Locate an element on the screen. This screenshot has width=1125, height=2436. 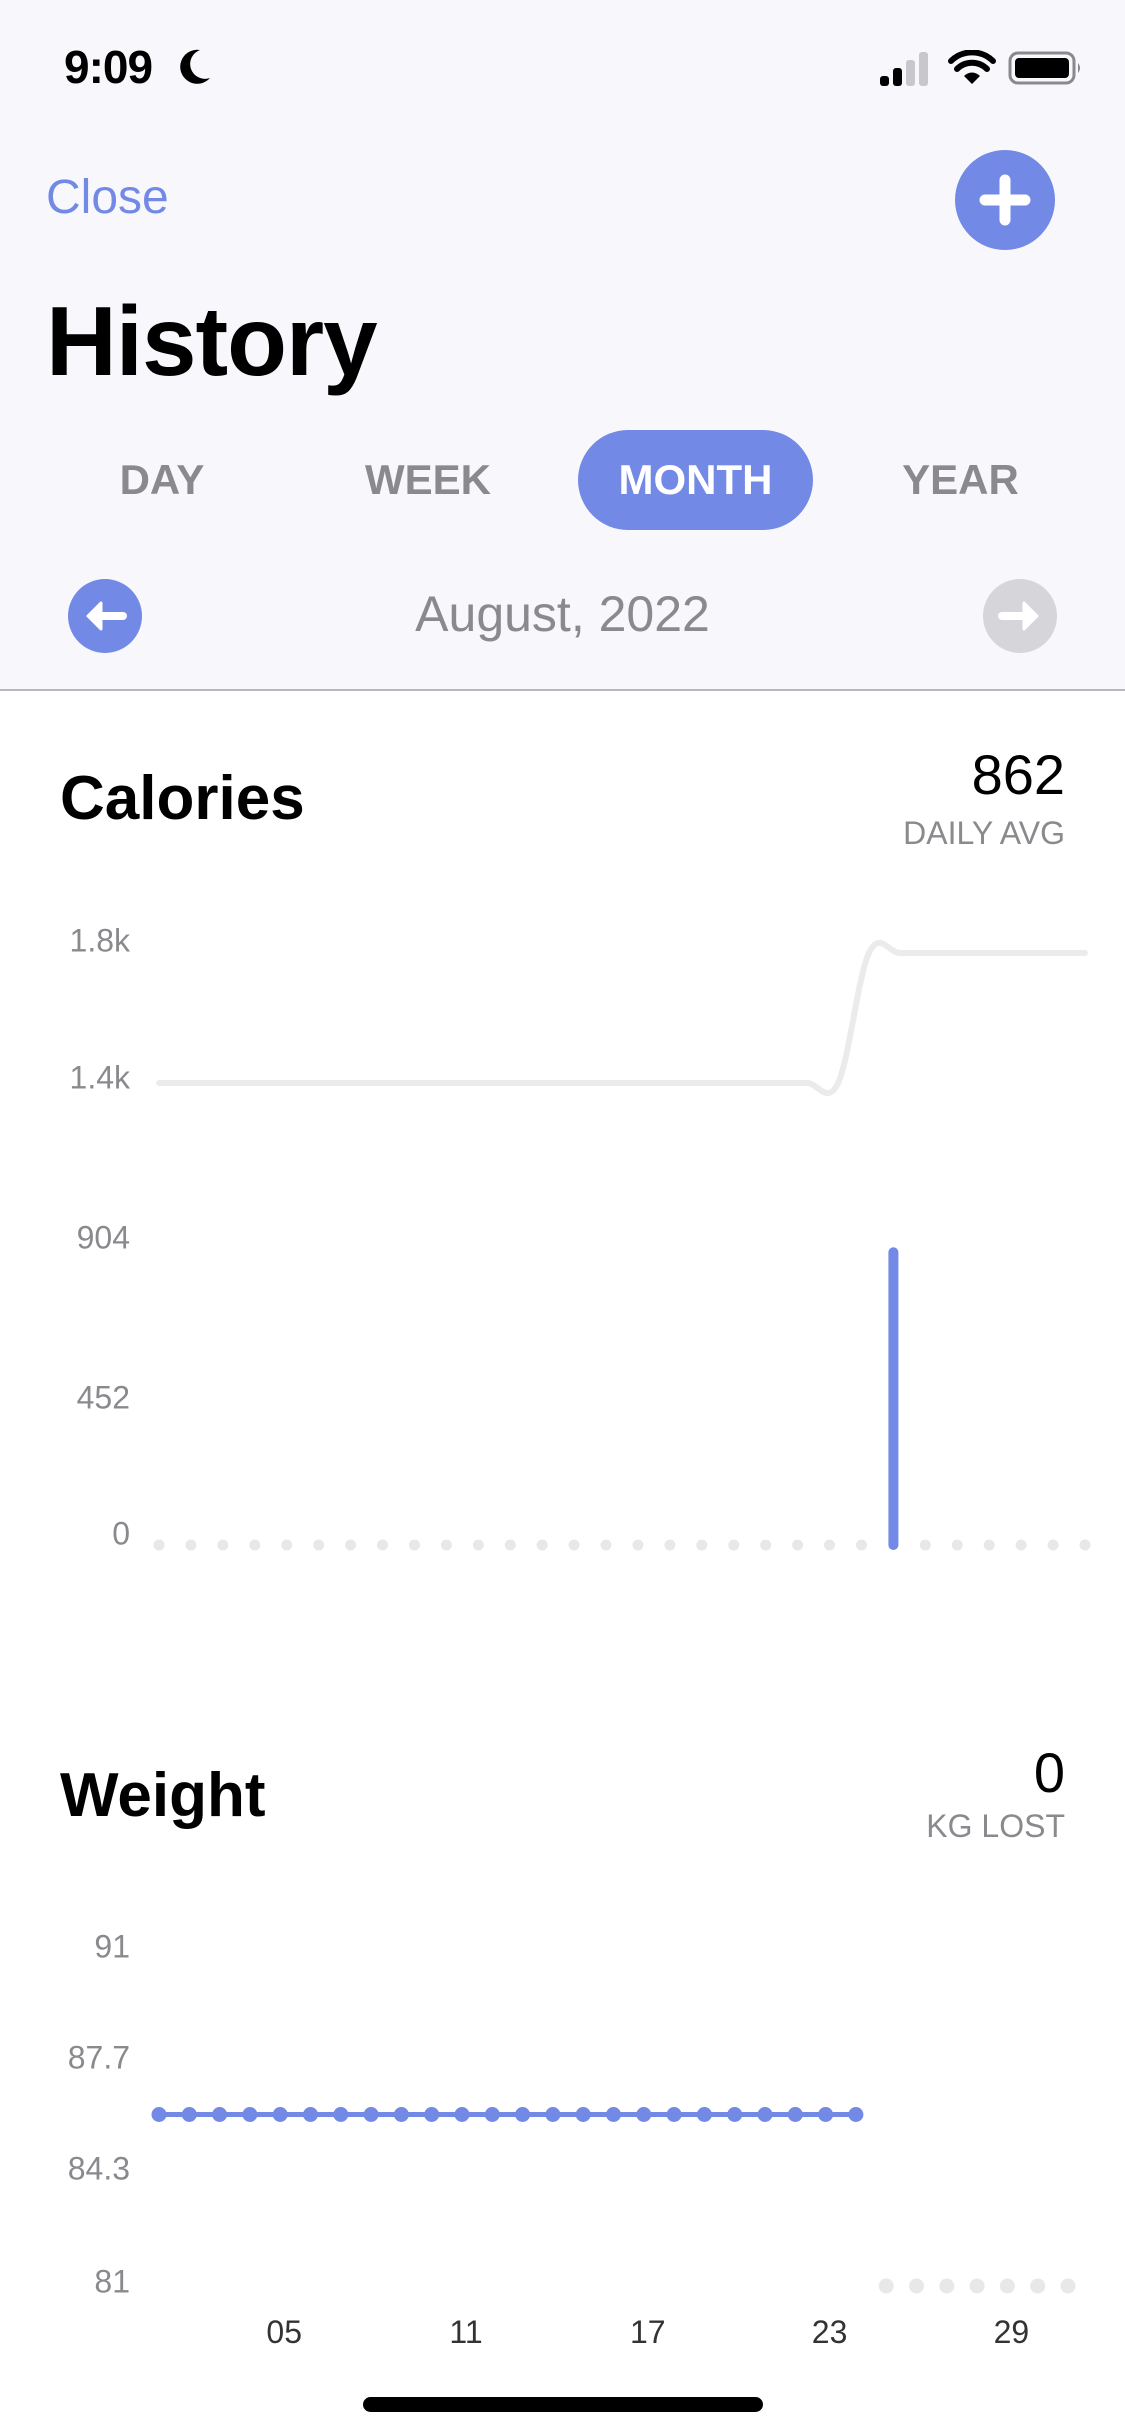
weight-line-chart is located at coordinates (613, 2200).